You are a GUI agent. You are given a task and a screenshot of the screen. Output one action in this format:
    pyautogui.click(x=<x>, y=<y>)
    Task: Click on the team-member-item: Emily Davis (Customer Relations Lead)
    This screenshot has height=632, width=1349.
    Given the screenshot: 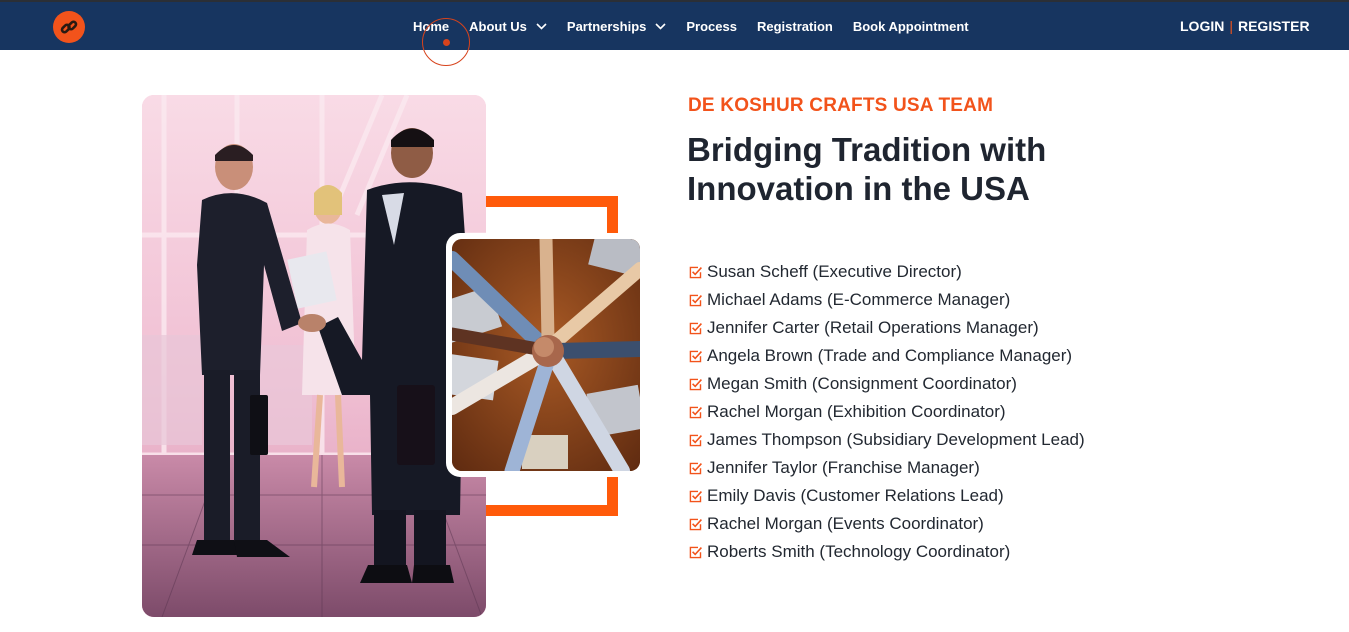 What is the action you would take?
    pyautogui.click(x=886, y=496)
    